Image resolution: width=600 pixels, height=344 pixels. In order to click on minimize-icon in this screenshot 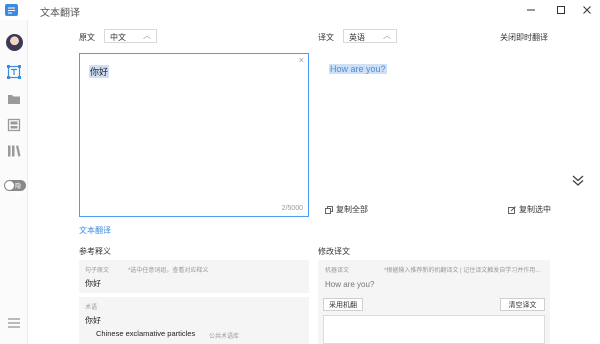, I will do `click(531, 10)`.